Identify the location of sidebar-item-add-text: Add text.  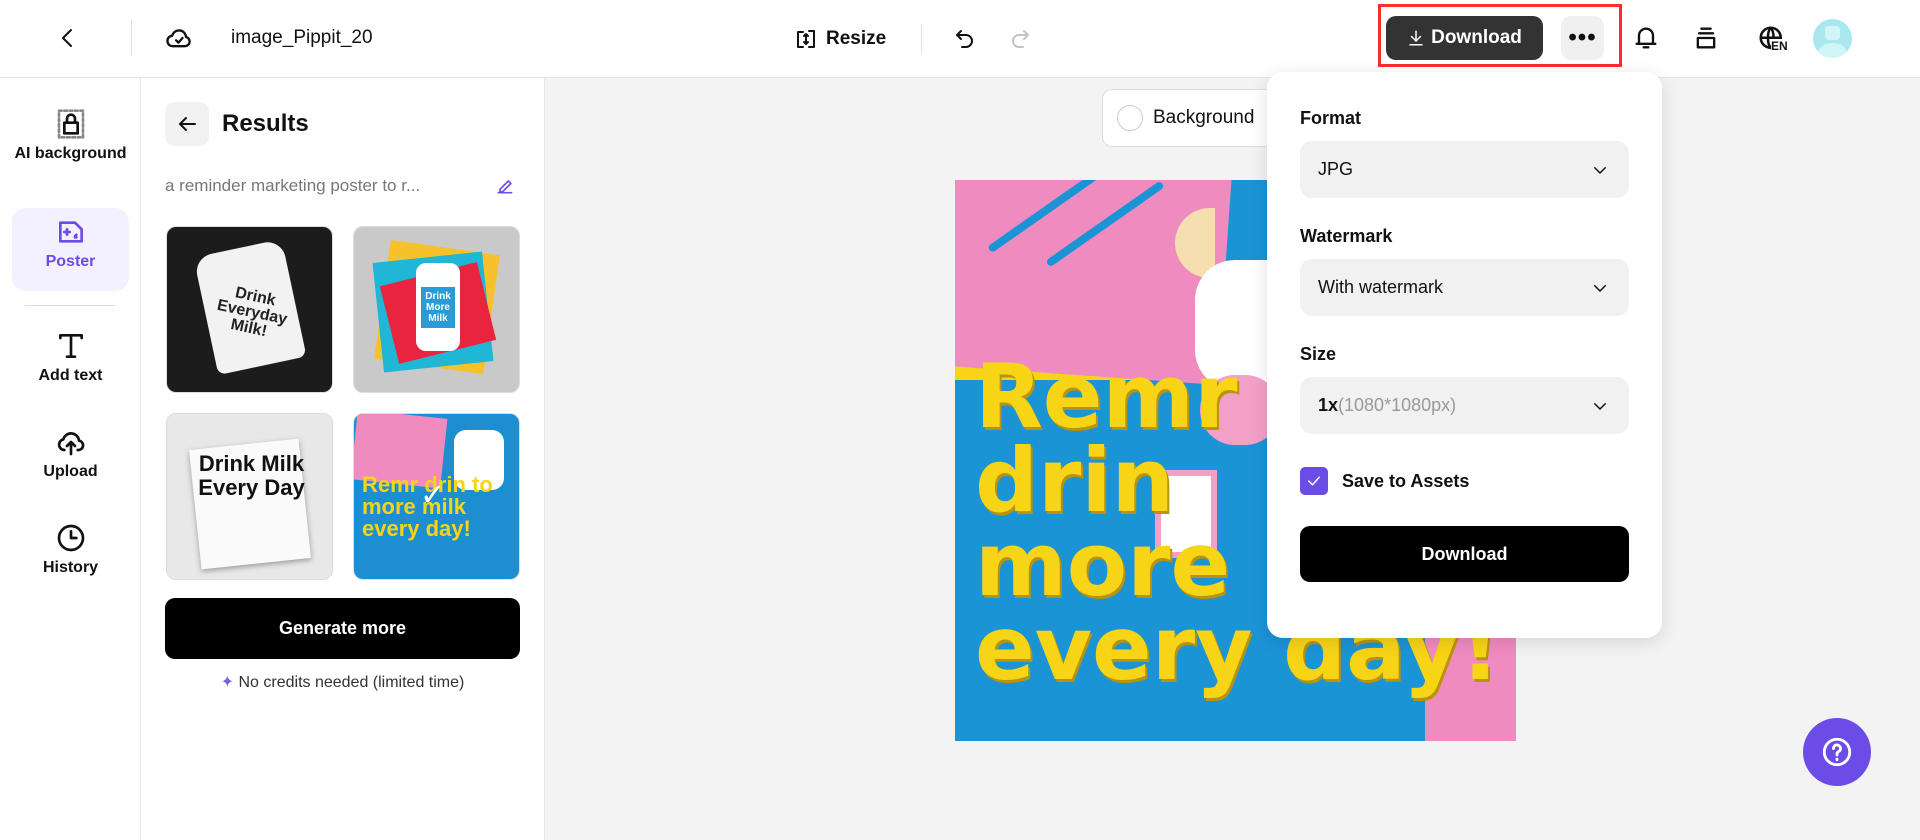
(70, 354).